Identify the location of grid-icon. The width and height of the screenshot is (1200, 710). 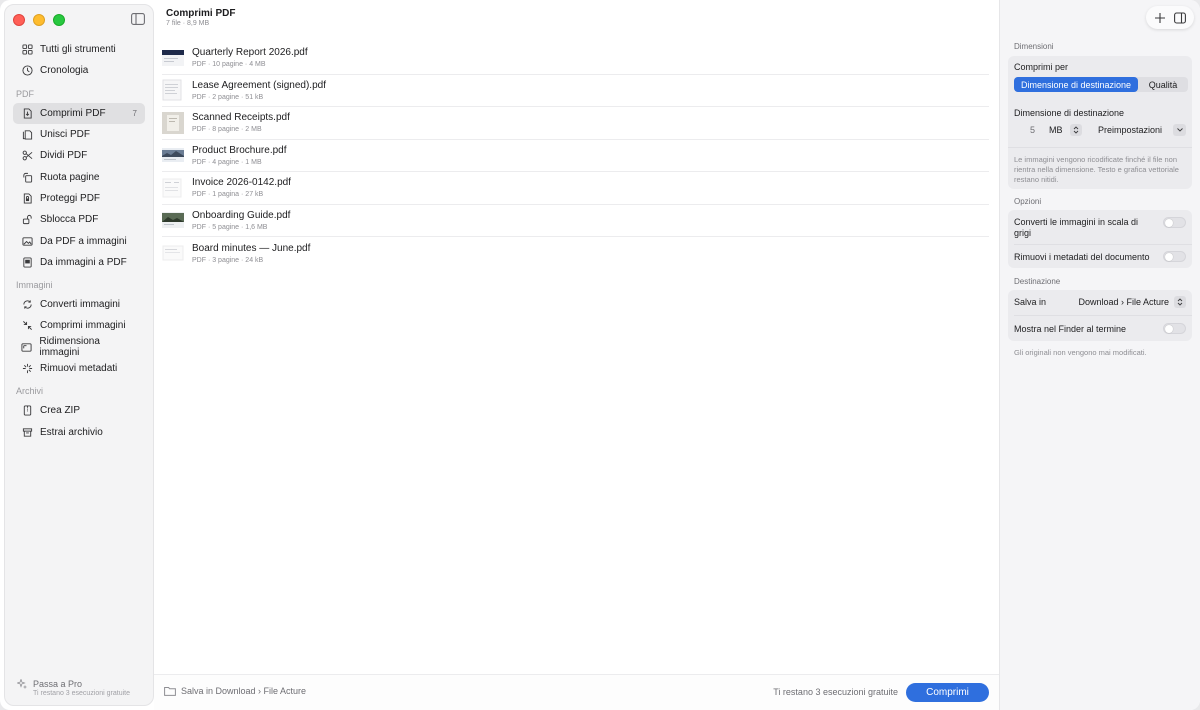
(27, 50).